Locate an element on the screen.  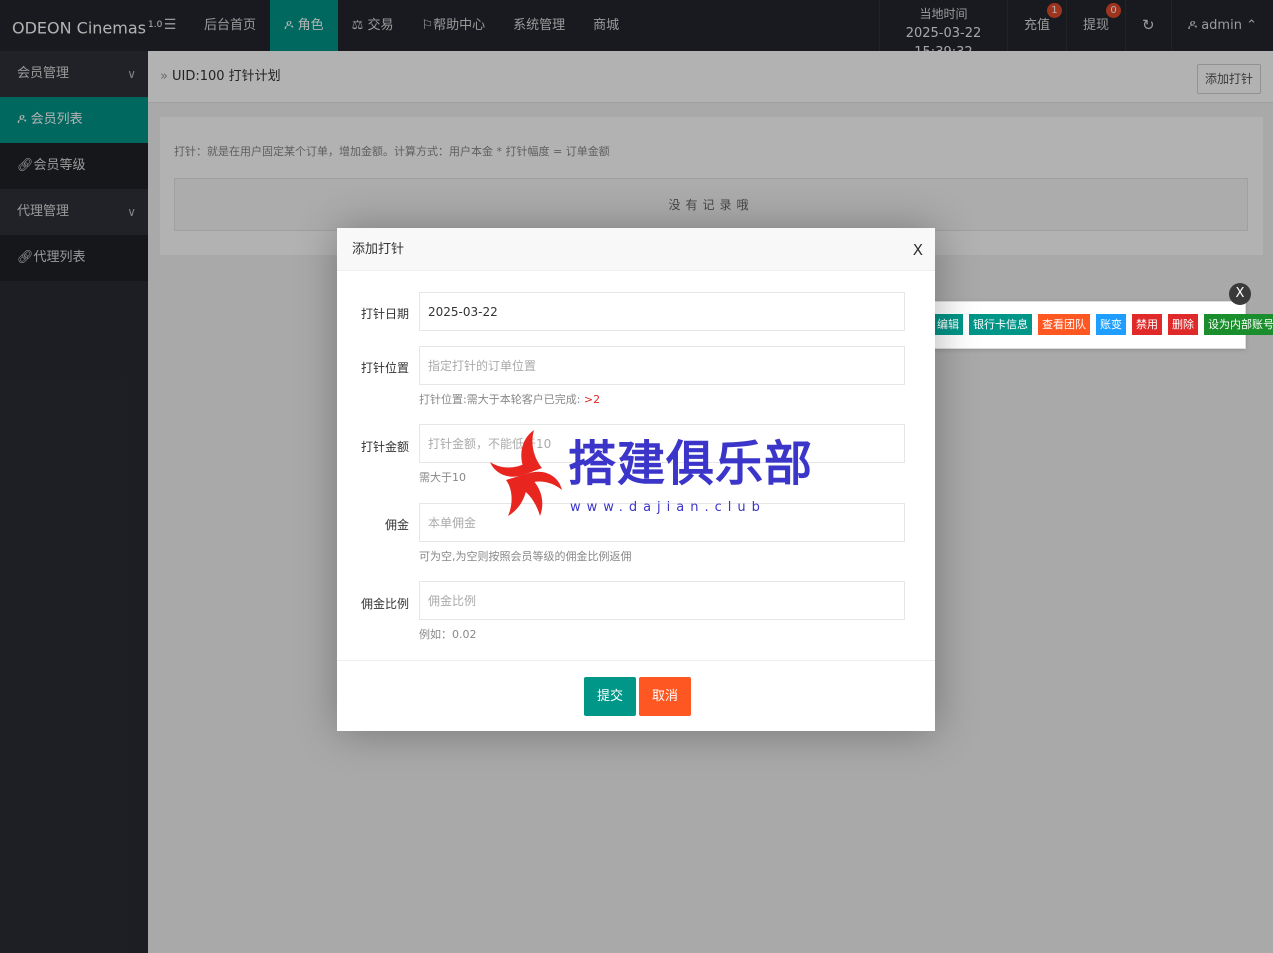
watermark-text: 搭建俱乐部 is located at coordinates (691, 464).